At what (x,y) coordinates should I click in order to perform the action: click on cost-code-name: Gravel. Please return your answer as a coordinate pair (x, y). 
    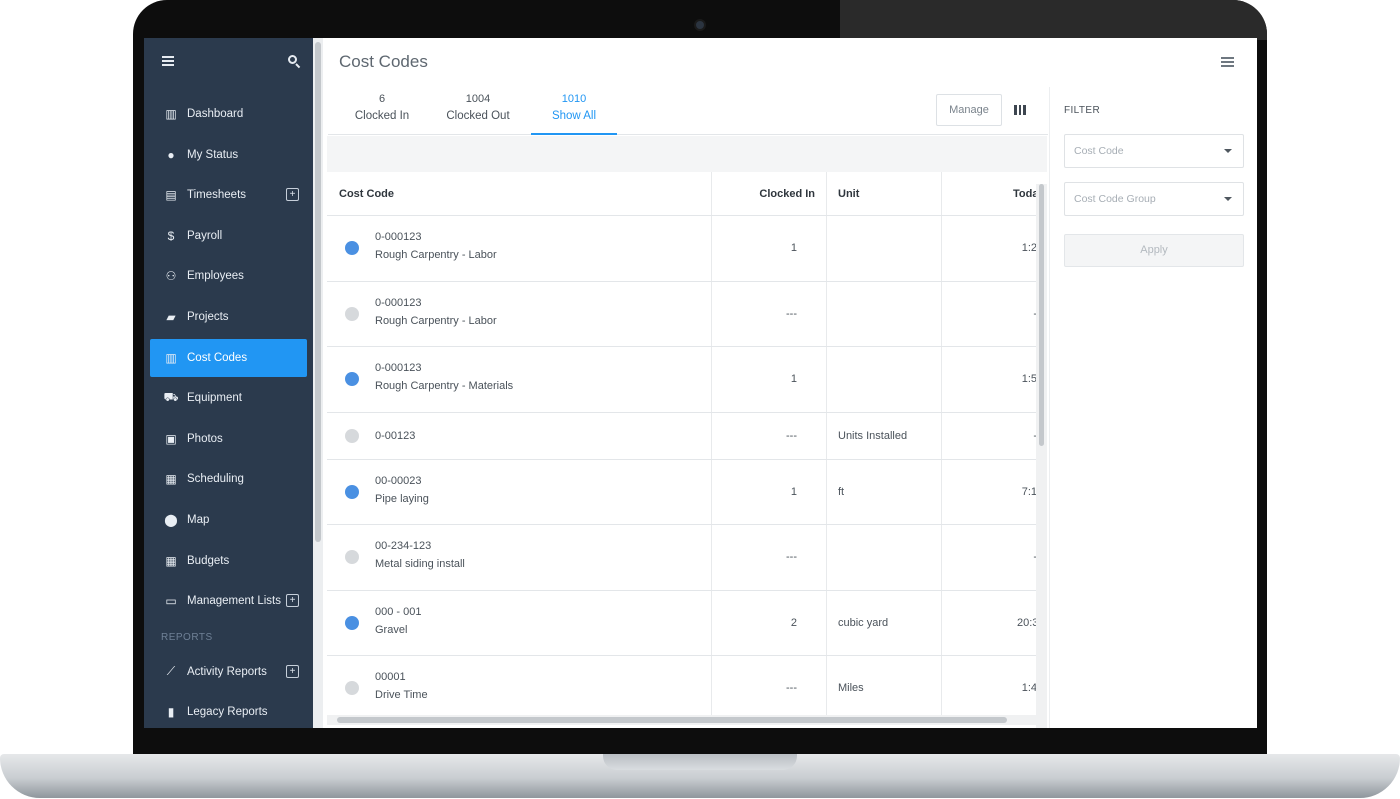
    Looking at the image, I should click on (391, 629).